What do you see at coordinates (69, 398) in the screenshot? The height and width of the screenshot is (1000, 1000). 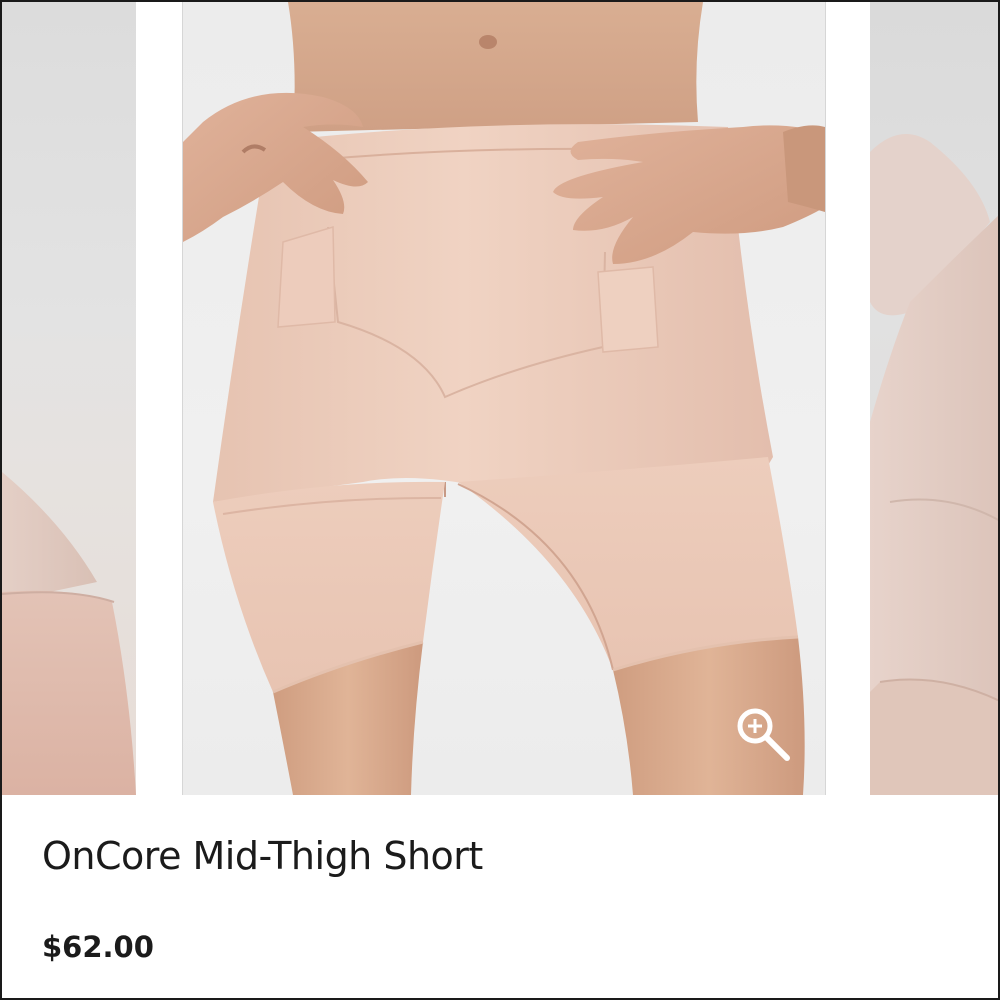 I see `carousel-slide-previous` at bounding box center [69, 398].